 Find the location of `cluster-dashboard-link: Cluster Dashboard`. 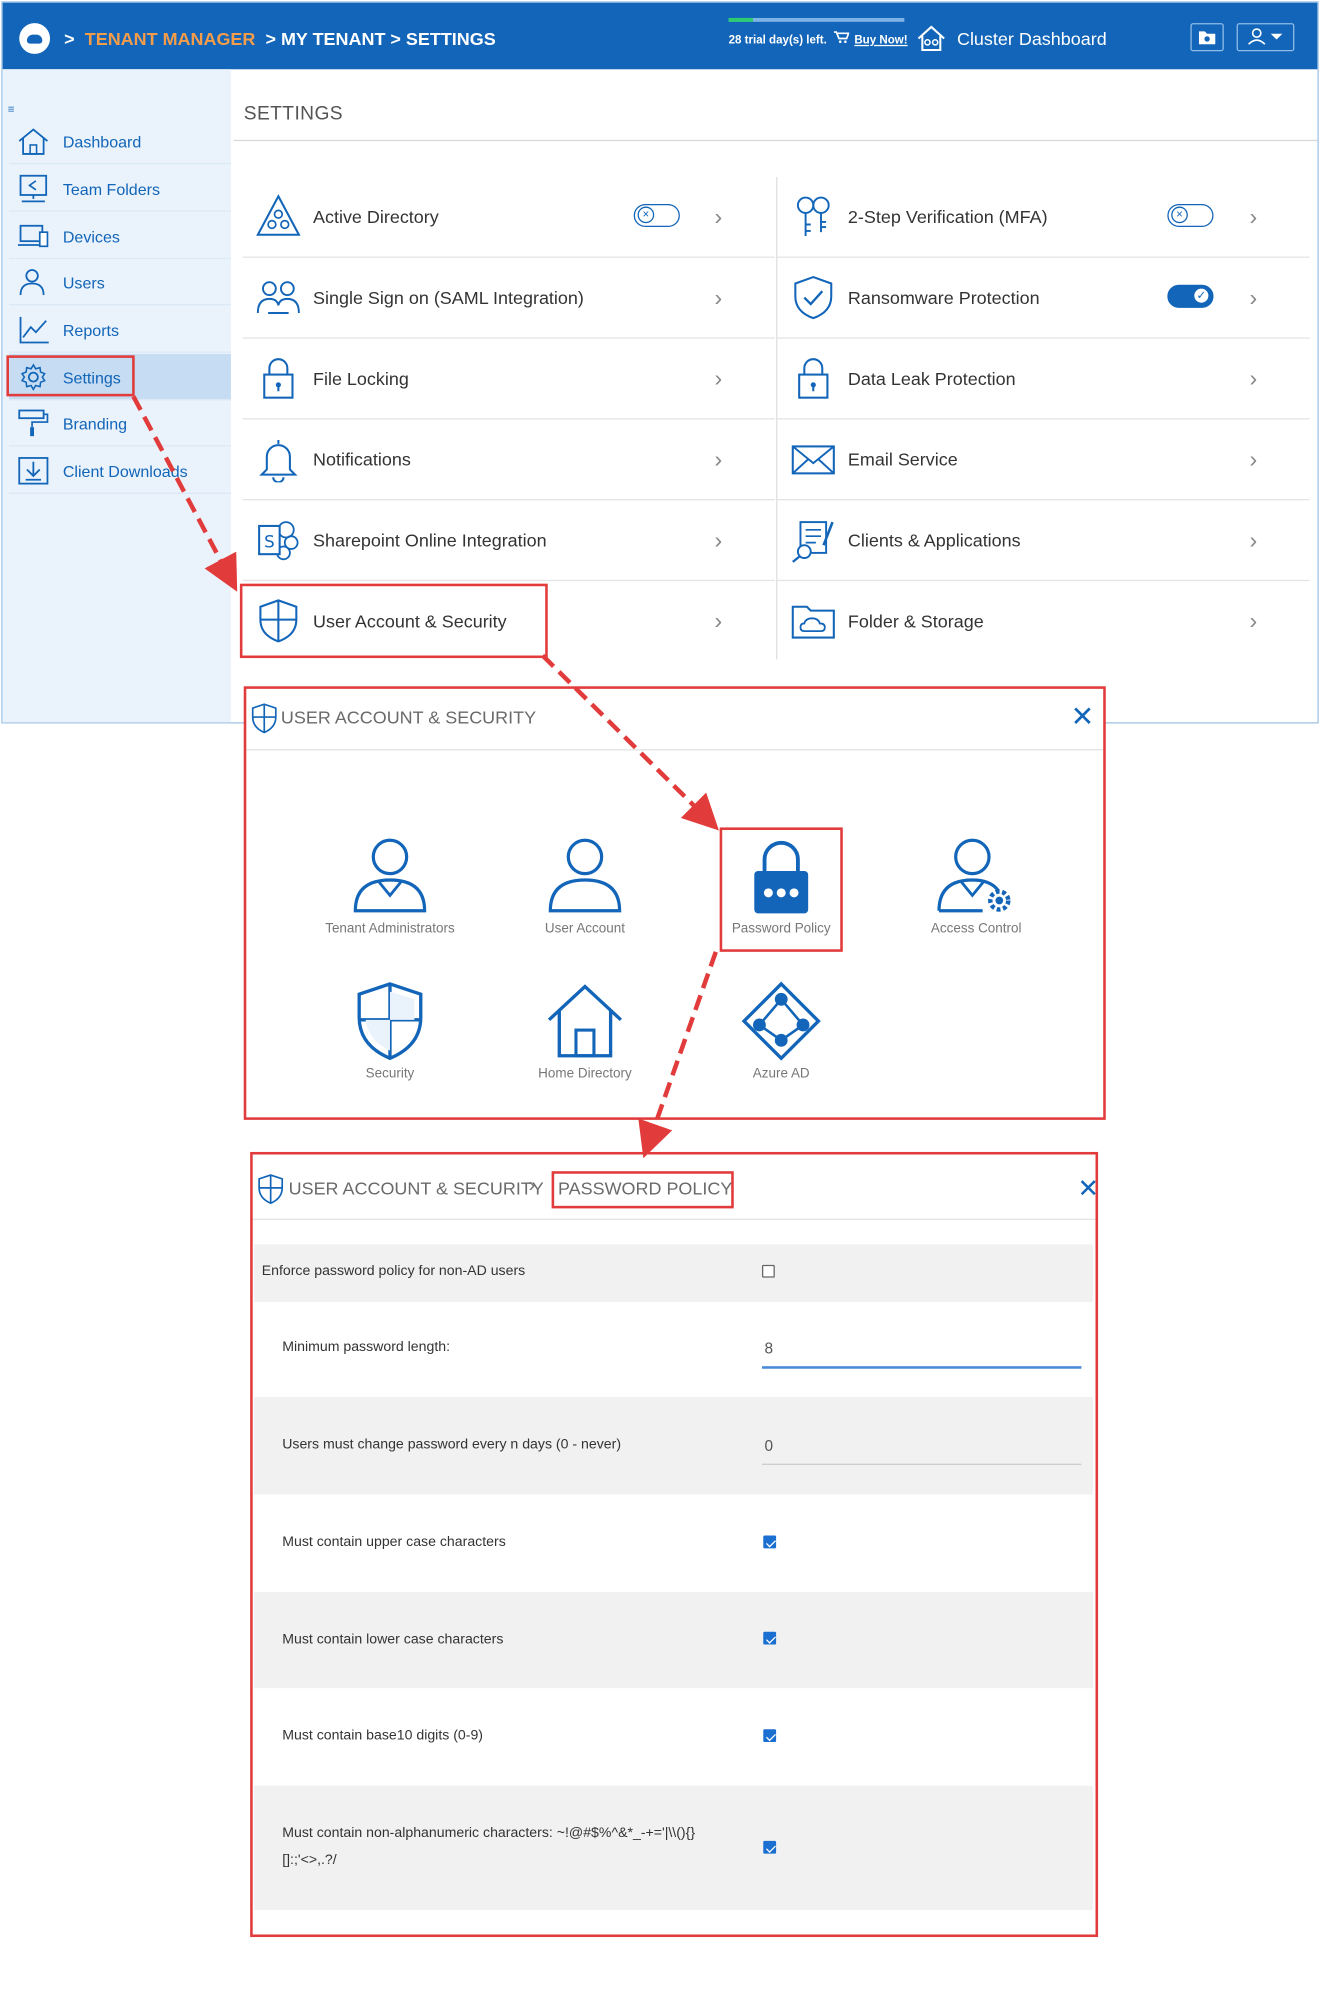

cluster-dashboard-link: Cluster Dashboard is located at coordinates (1032, 38).